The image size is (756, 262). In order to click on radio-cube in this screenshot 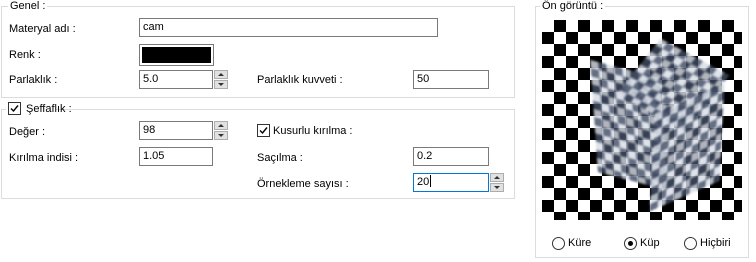, I will do `click(630, 243)`.